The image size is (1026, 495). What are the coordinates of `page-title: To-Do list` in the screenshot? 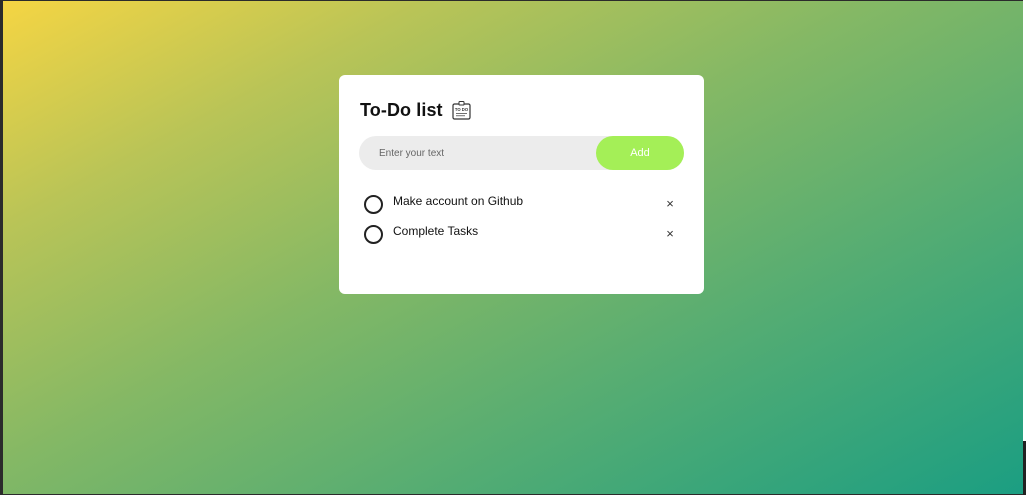 It's located at (401, 110).